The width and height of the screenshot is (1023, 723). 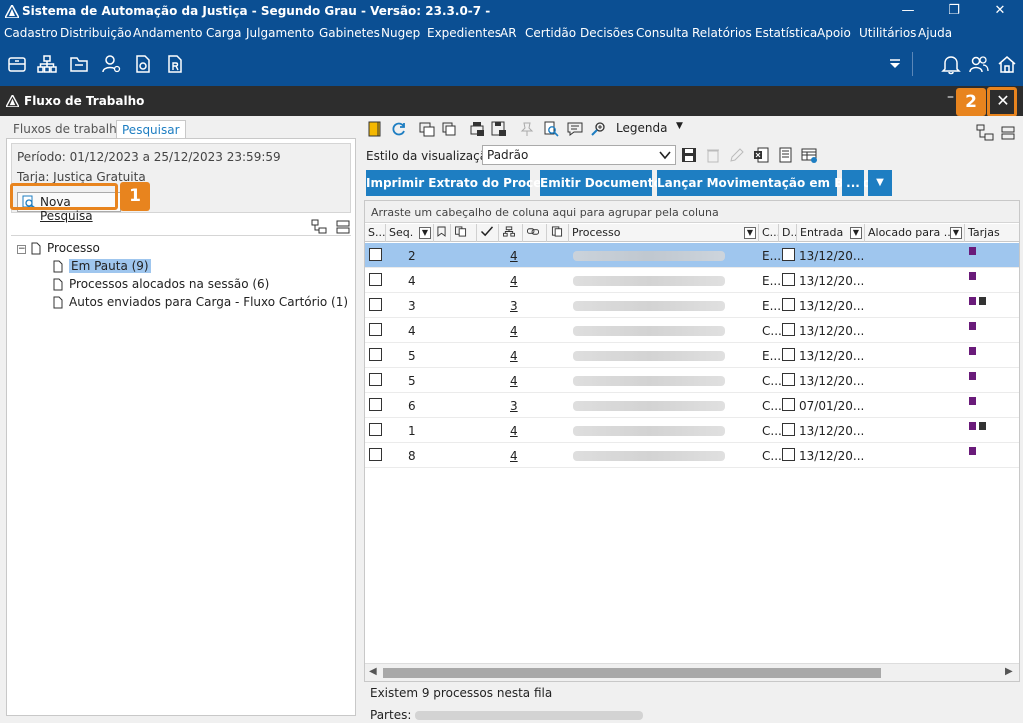 What do you see at coordinates (464, 33) in the screenshot?
I see `menu-expedientes: Expedientes` at bounding box center [464, 33].